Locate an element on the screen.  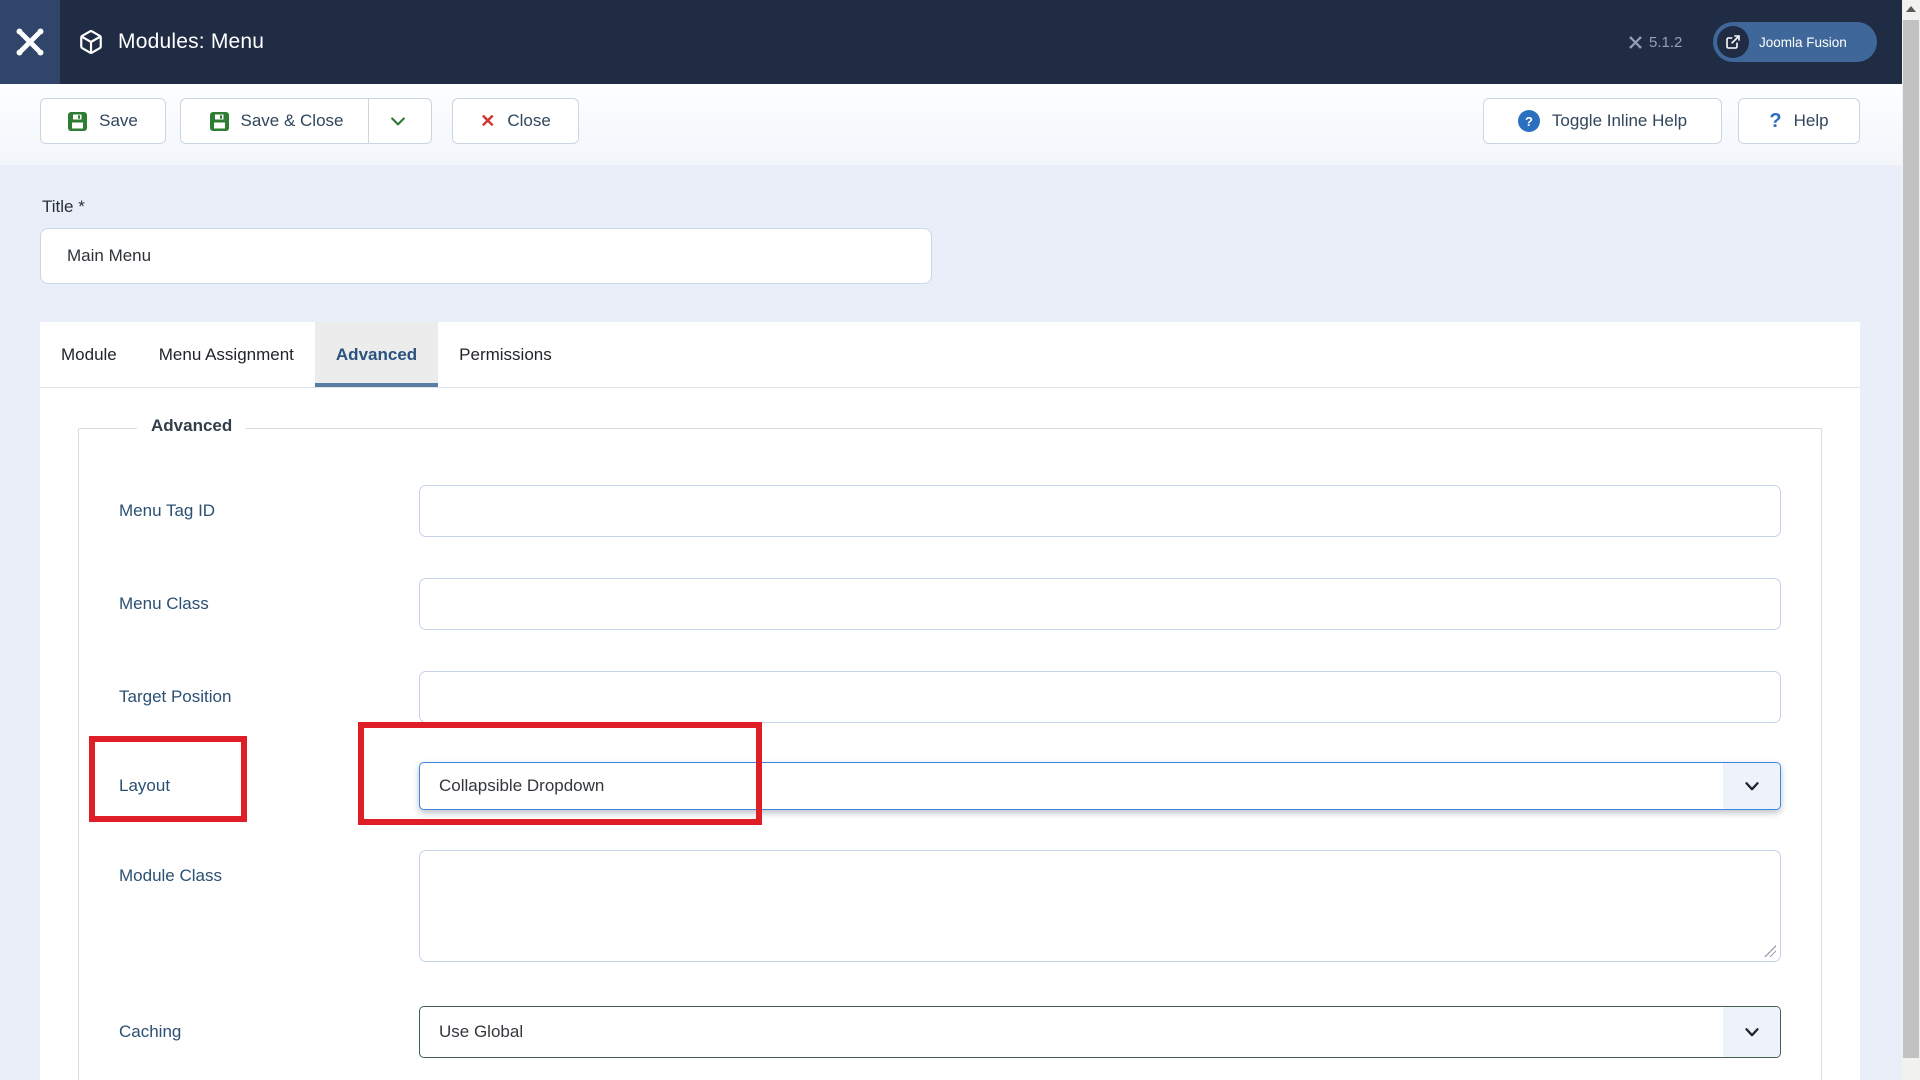
help-button: ? Help is located at coordinates (1799, 121).